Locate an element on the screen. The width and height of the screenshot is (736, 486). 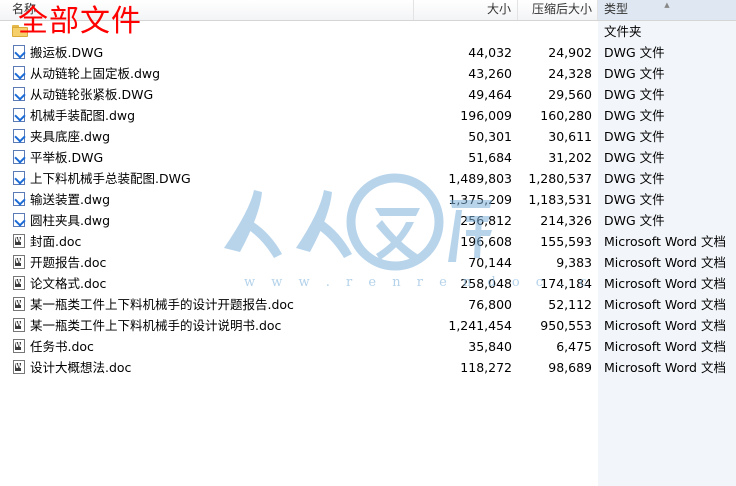
file-compressed-size: 24,902 is located at coordinates (570, 52).